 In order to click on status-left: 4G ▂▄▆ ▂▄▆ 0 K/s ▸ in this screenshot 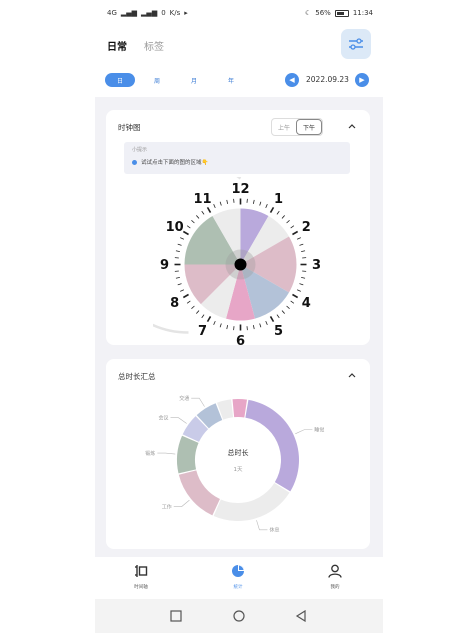, I will do `click(147, 13)`.